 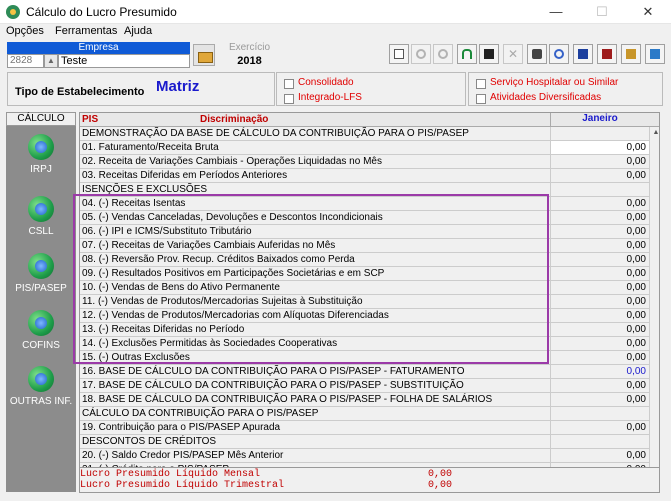 I want to click on menu-ferramentas: Ferramentas, so click(x=86, y=31).